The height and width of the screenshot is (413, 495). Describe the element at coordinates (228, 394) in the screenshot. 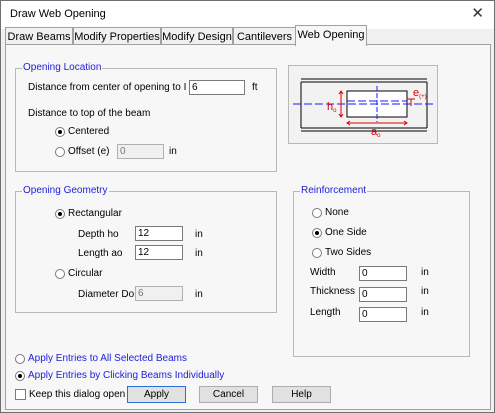

I see `cancel-button: Cancel` at that location.